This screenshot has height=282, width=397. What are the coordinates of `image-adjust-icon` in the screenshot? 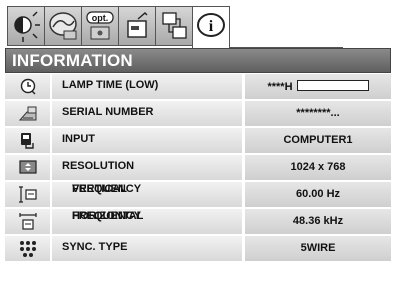 It's located at (63, 26).